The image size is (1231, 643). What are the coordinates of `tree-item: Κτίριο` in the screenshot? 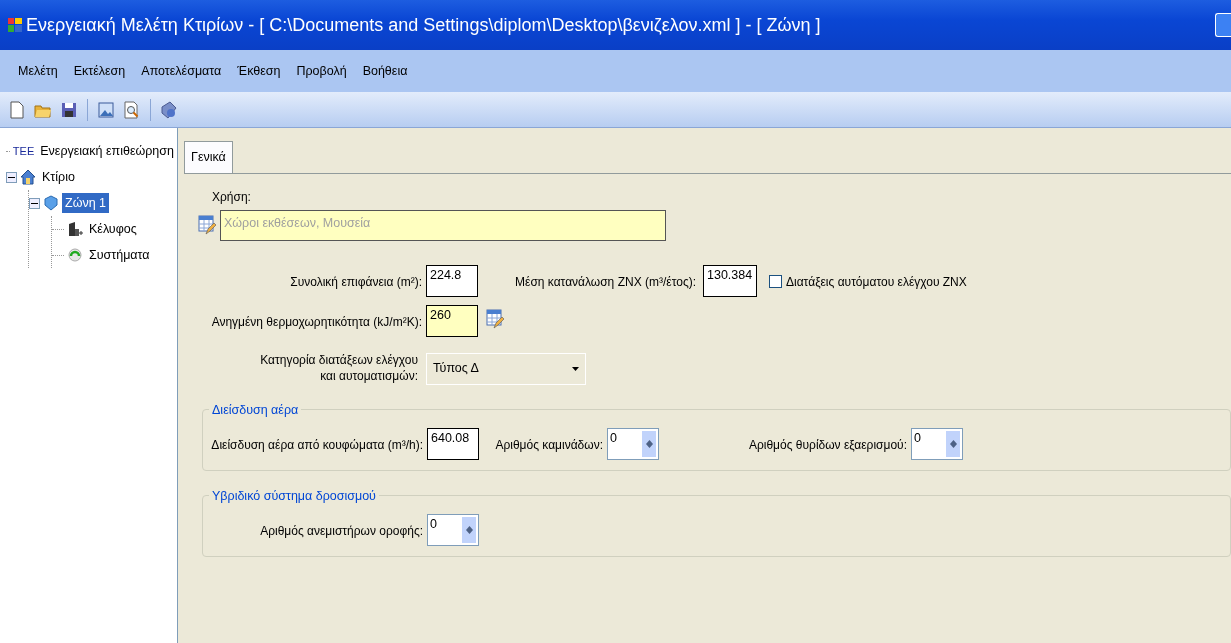 It's located at (58, 177).